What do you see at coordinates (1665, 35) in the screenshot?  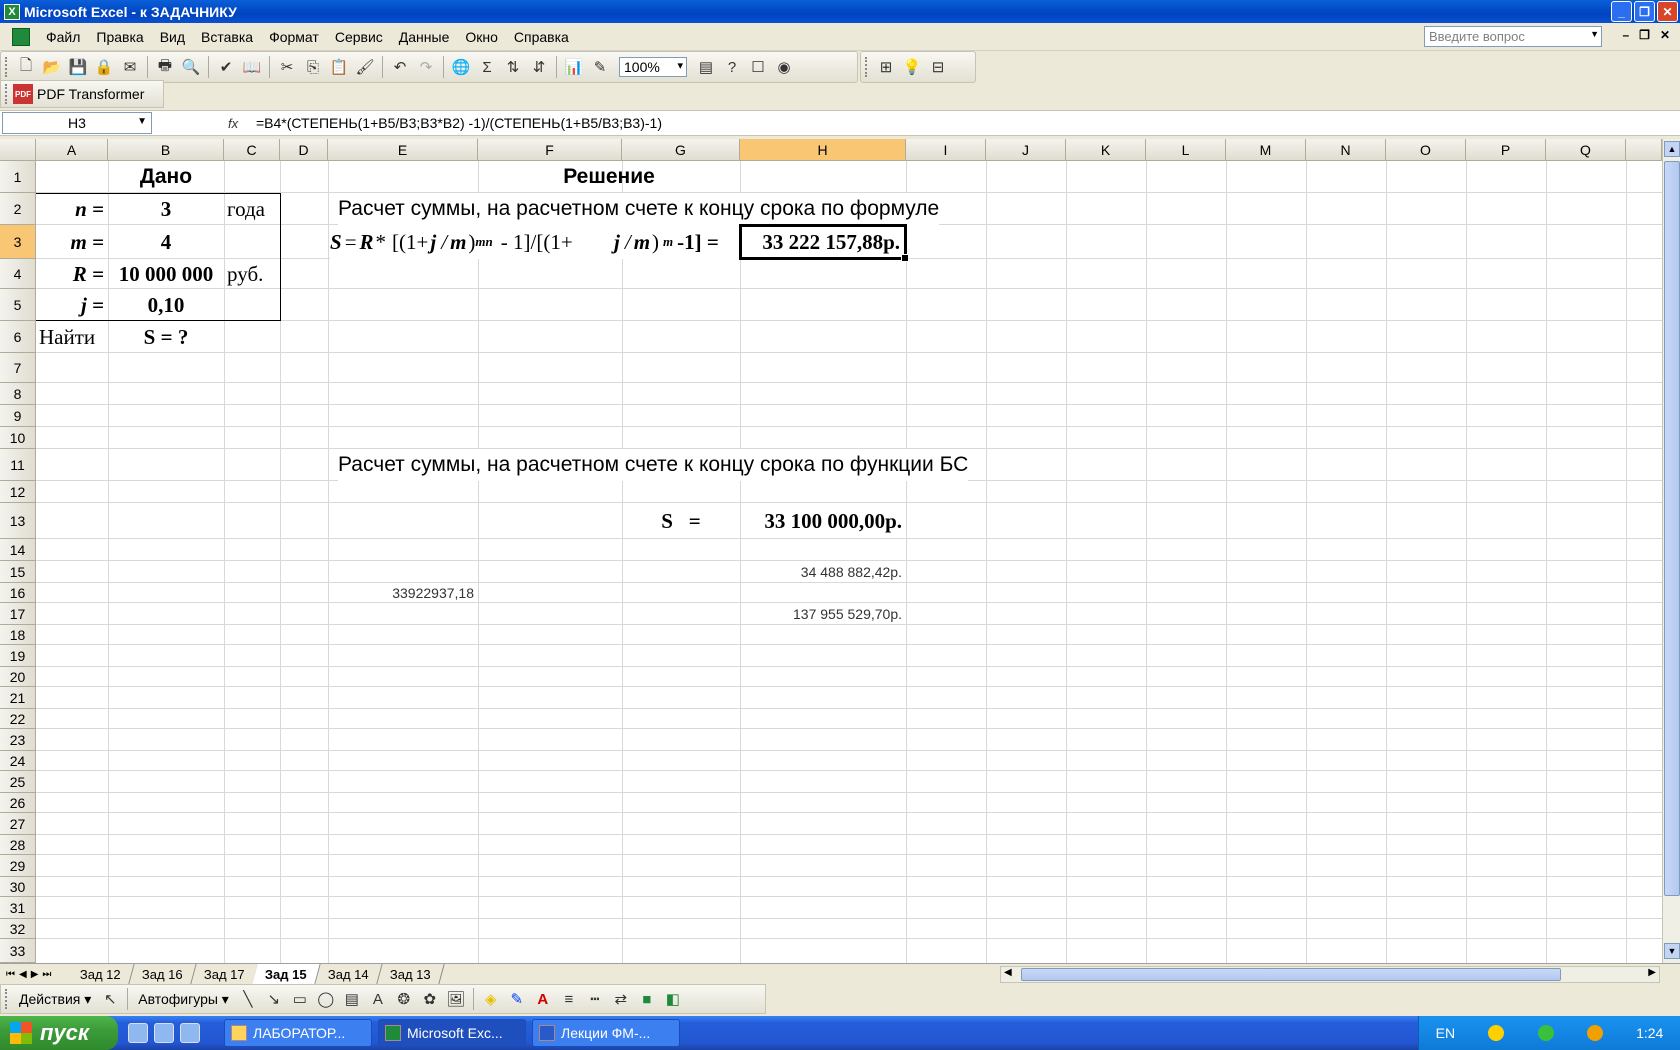 I see `doc-close-button: ✕` at bounding box center [1665, 35].